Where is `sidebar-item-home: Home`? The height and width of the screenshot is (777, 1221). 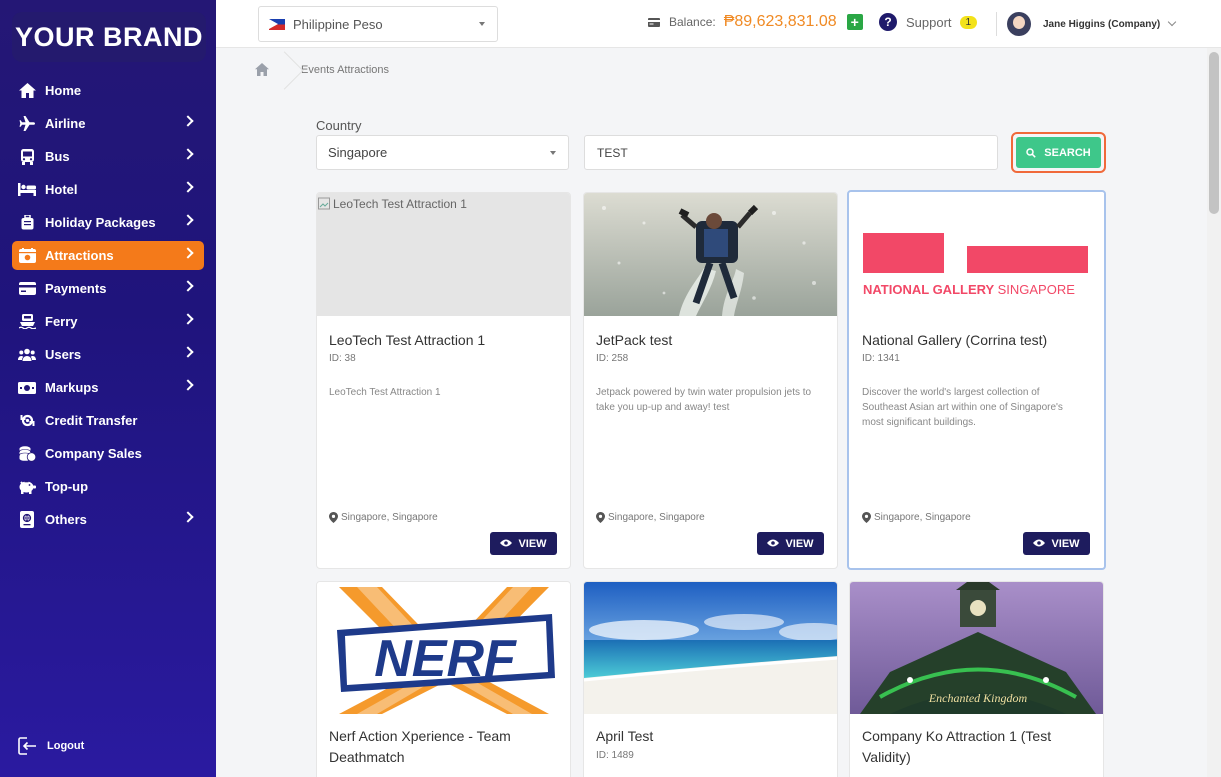 sidebar-item-home: Home is located at coordinates (108, 90).